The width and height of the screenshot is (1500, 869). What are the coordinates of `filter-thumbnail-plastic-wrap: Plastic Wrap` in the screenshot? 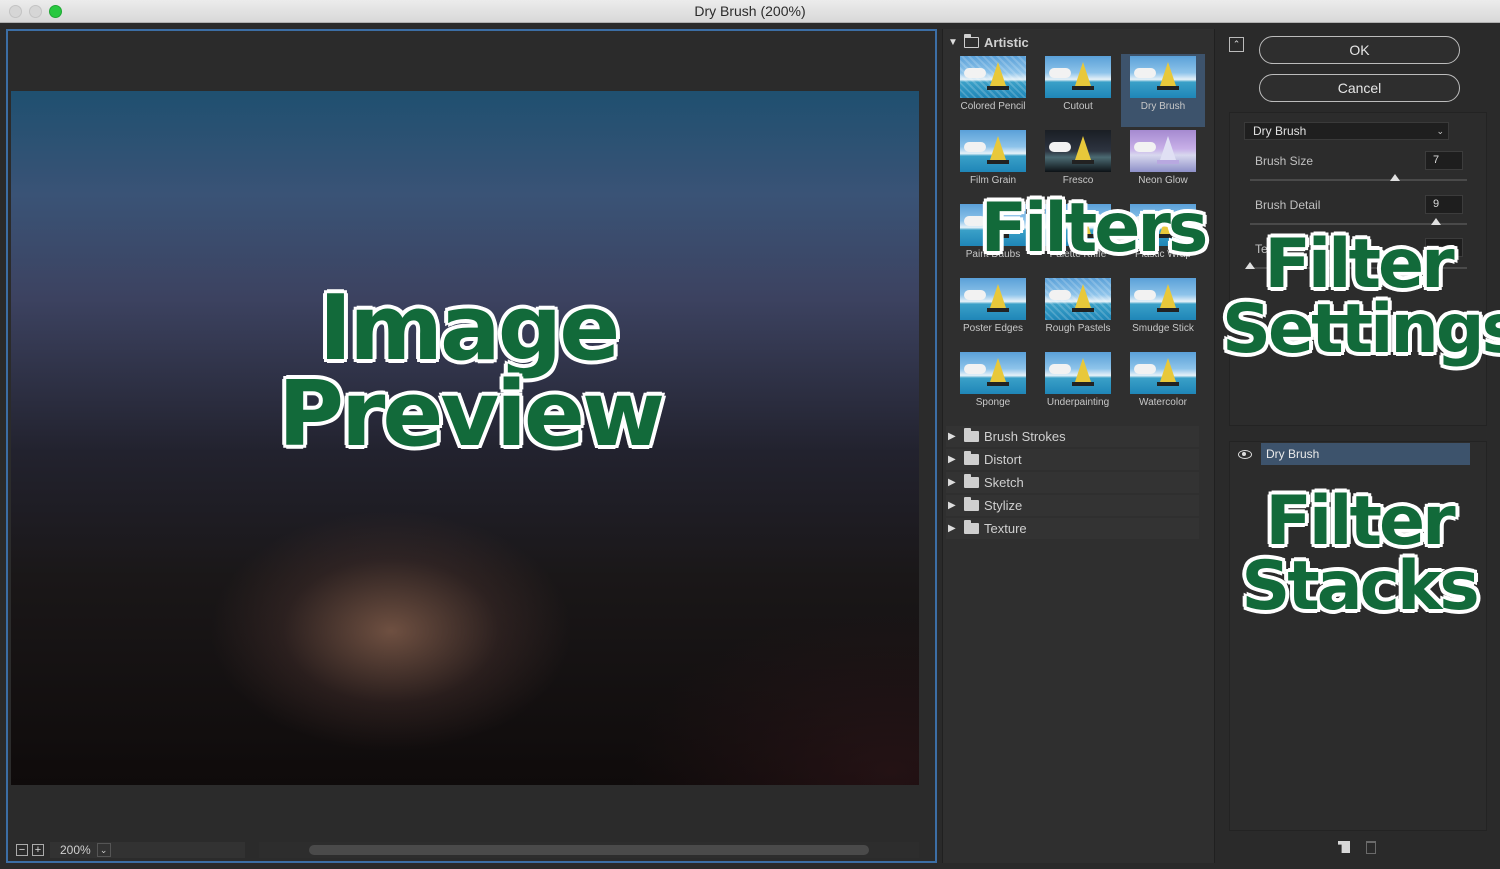 It's located at (1163, 238).